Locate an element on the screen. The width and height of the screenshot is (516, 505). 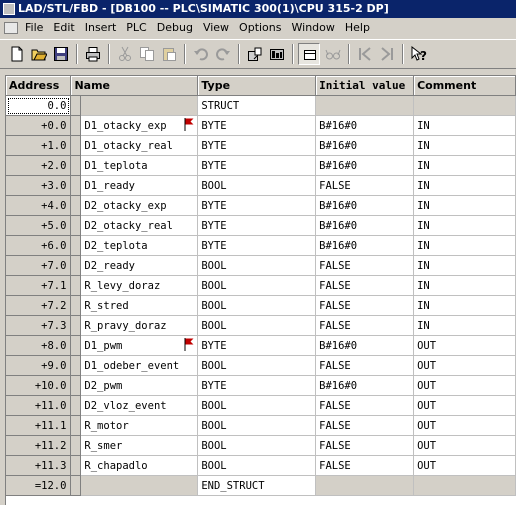
address-cell: +7.0 is located at coordinates (39, 265).